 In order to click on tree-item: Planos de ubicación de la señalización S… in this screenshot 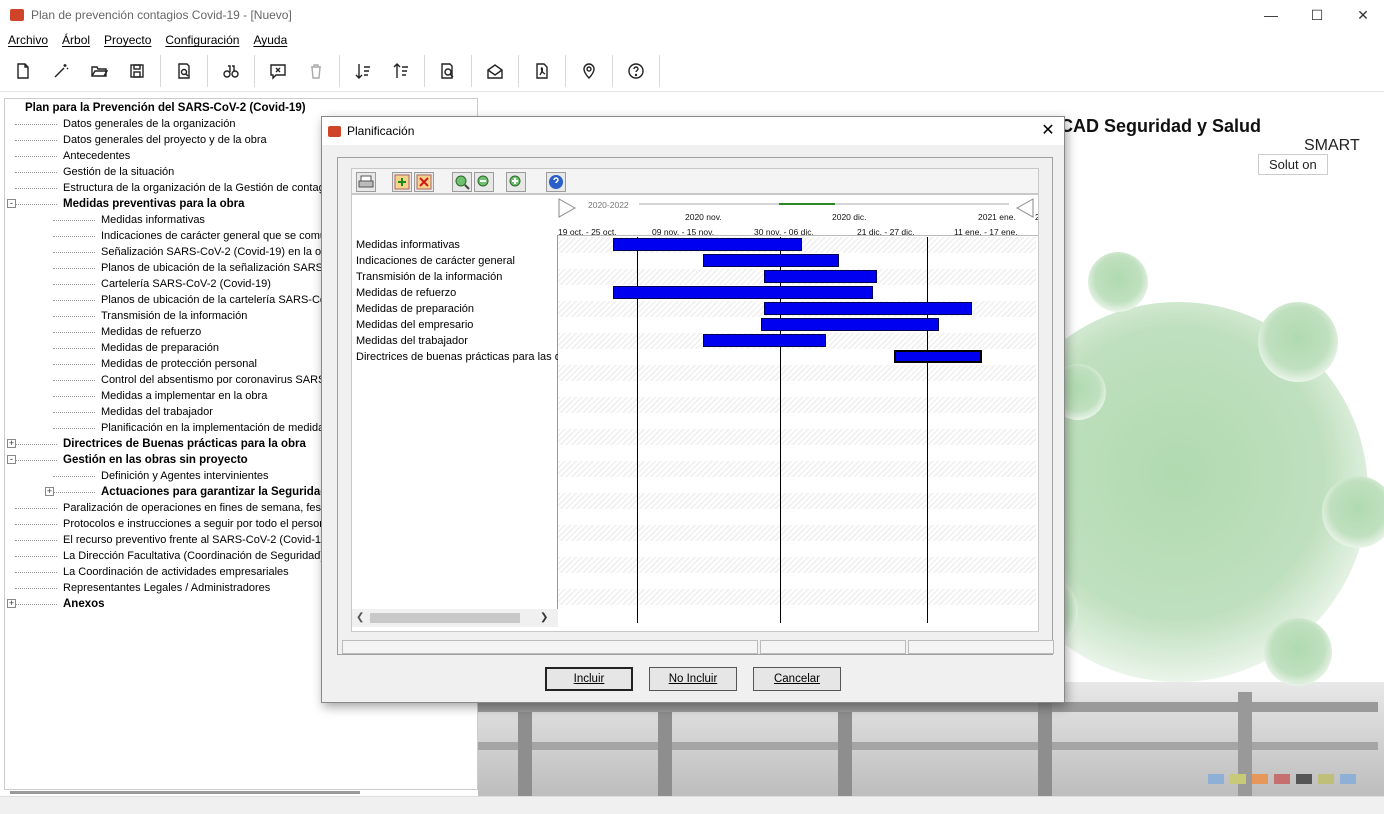, I will do `click(218, 268)`.